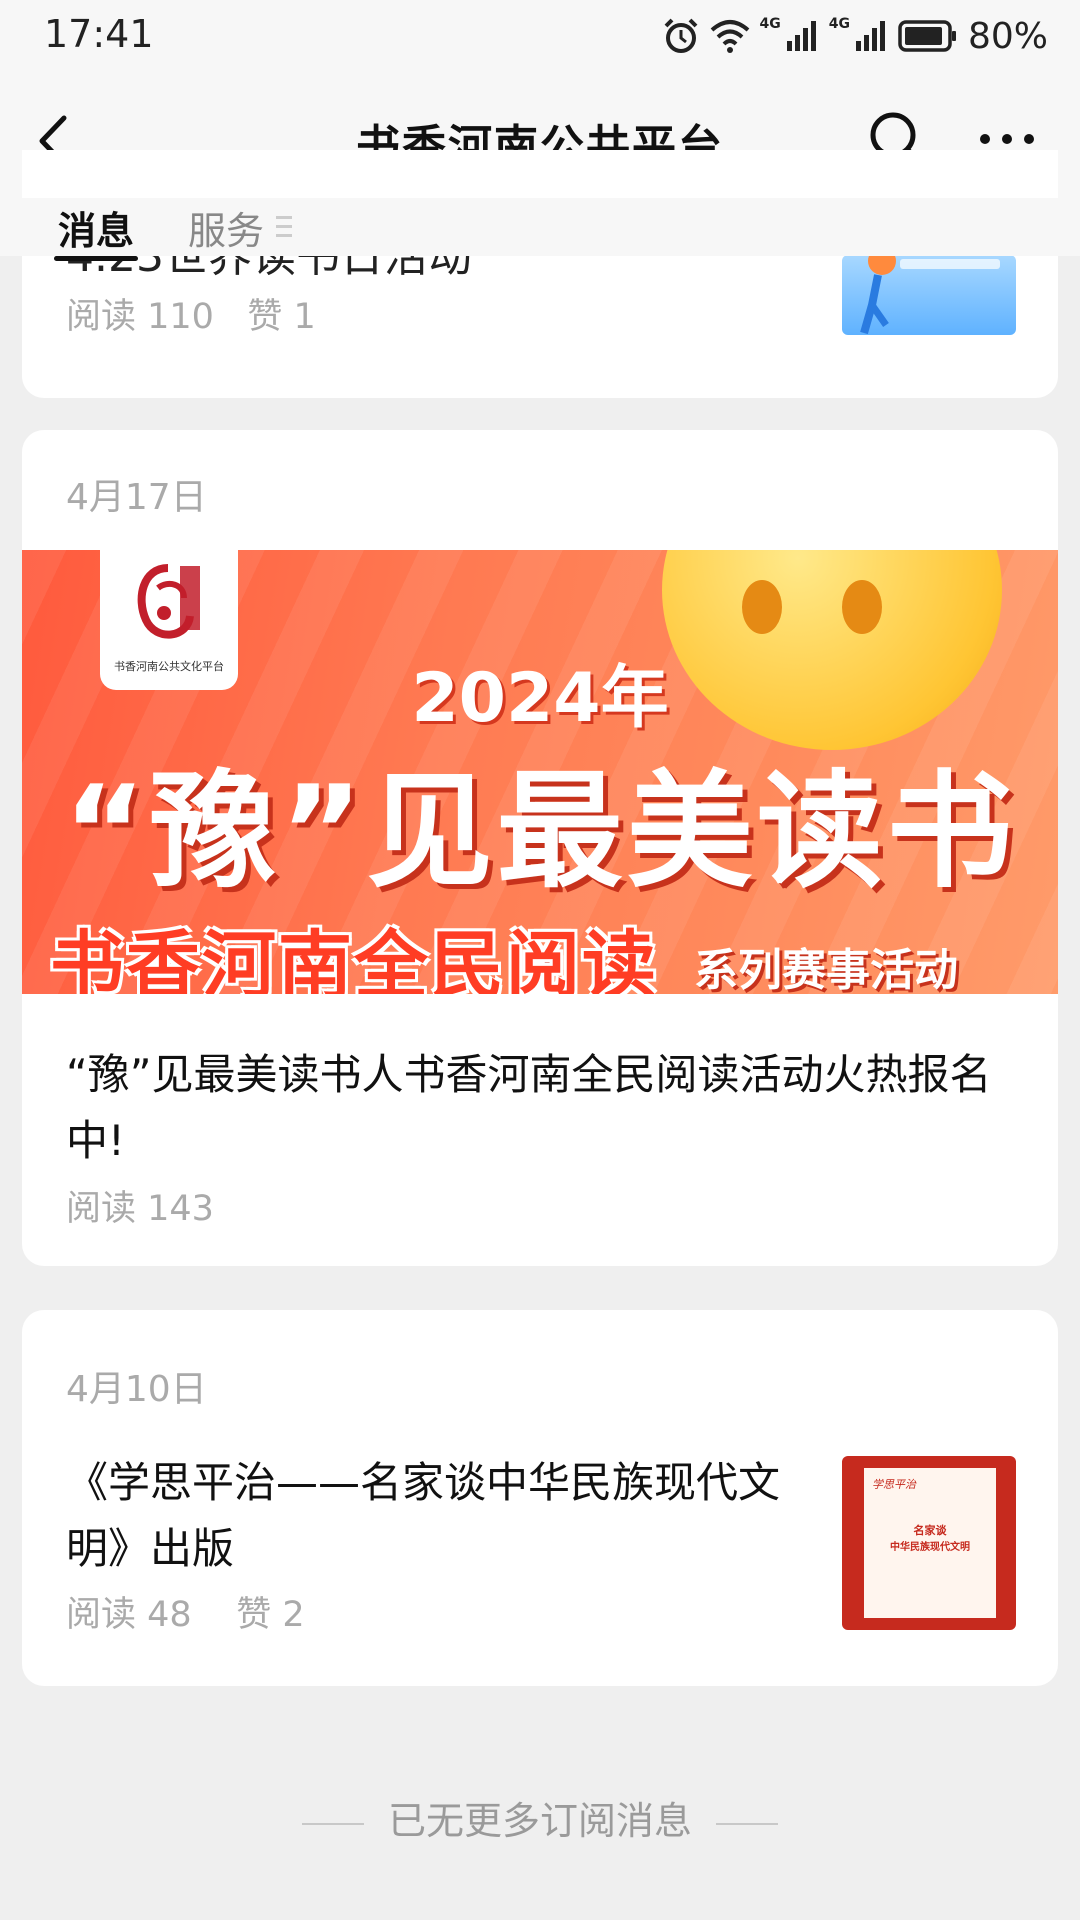  Describe the element at coordinates (540, 38) in the screenshot. I see `status-bar: 17:41 4G 4G 80%` at that location.